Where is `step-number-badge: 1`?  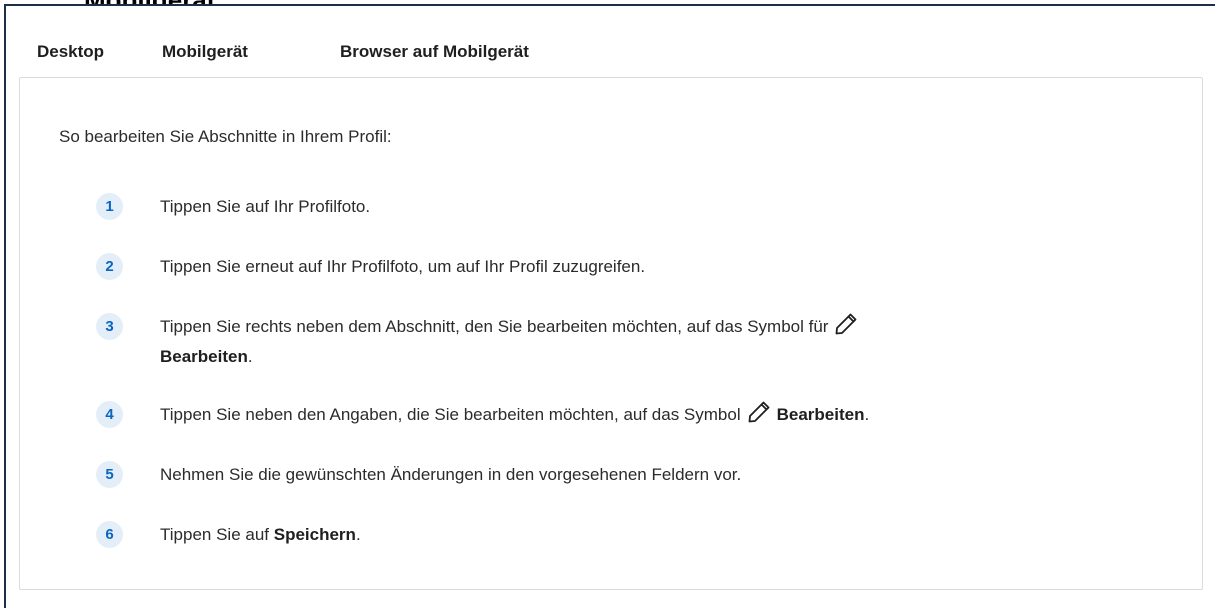 step-number-badge: 1 is located at coordinates (109, 206).